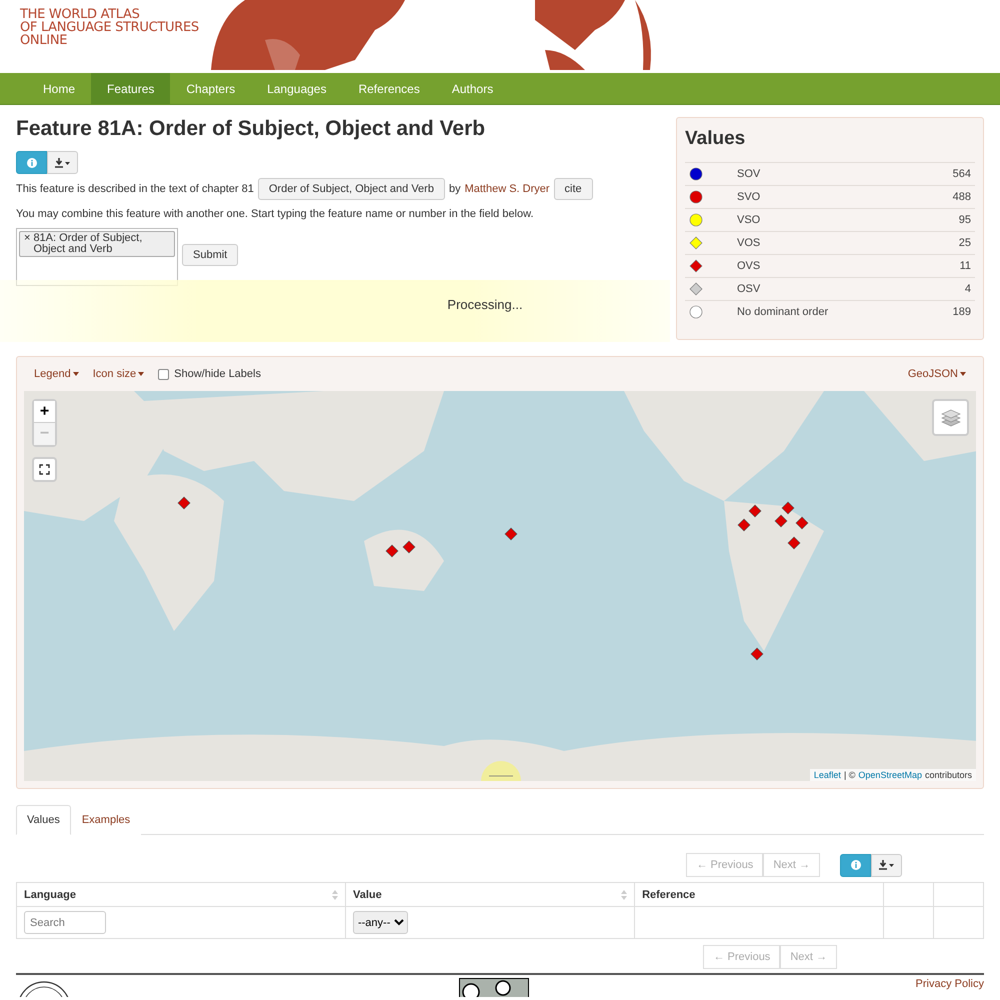 This screenshot has height=1000, width=1000. I want to click on column-header: Reference, so click(759, 894).